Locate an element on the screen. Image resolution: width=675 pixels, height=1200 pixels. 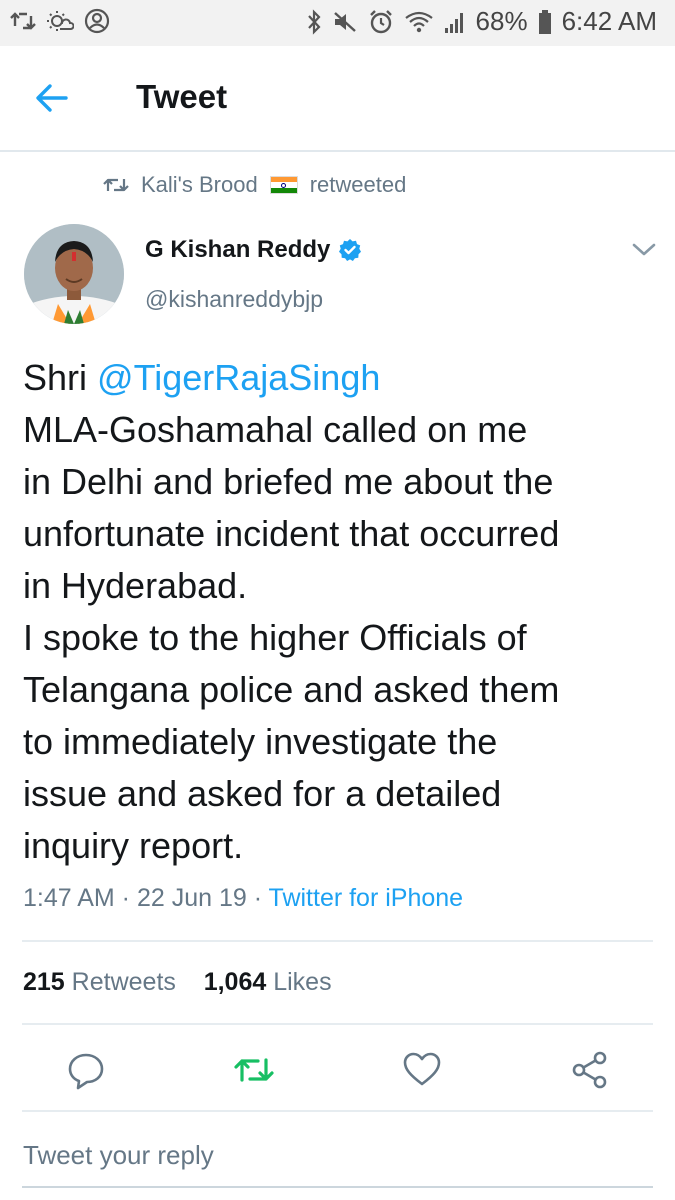
tweet-line: issue and asked for a detailed is located at coordinates (262, 793).